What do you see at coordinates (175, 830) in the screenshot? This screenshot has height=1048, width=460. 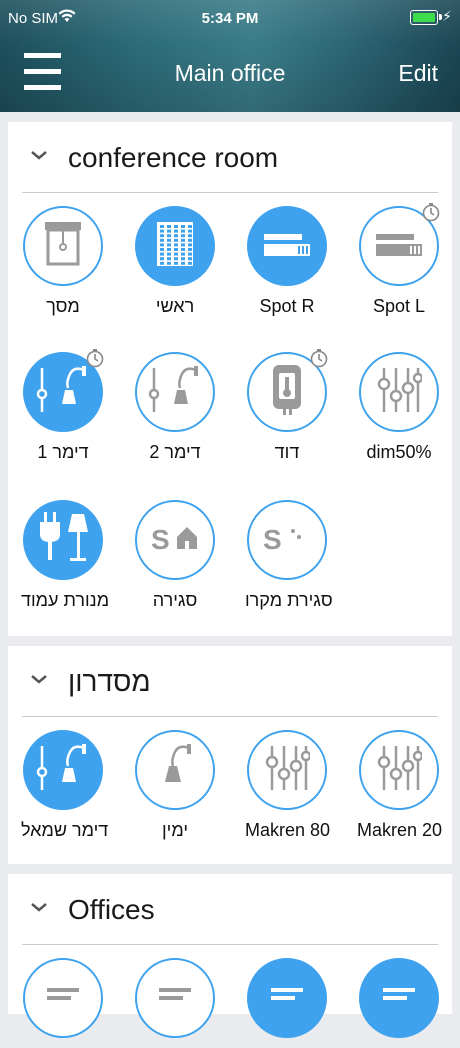 I see `device-label: ימין` at bounding box center [175, 830].